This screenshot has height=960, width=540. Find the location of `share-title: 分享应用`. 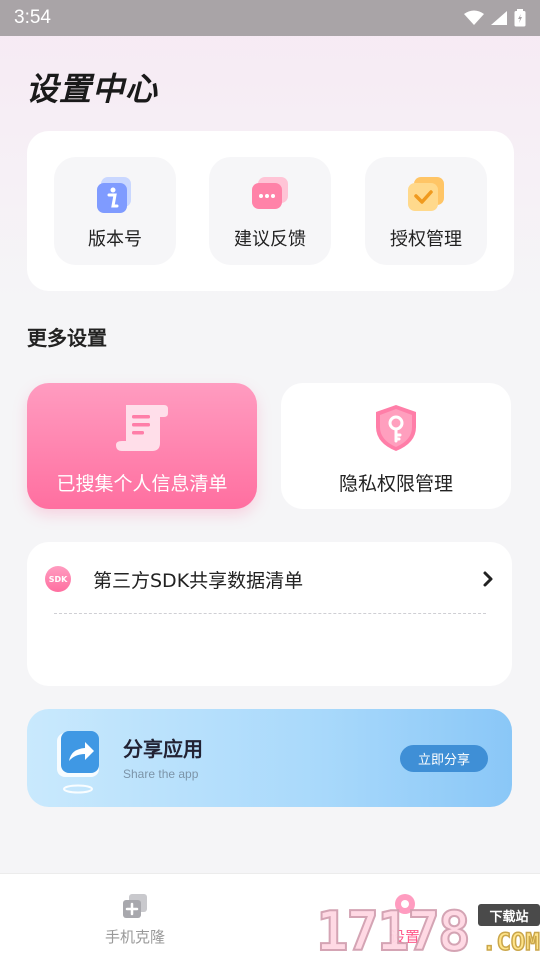

share-title: 分享应用 is located at coordinates (163, 749).